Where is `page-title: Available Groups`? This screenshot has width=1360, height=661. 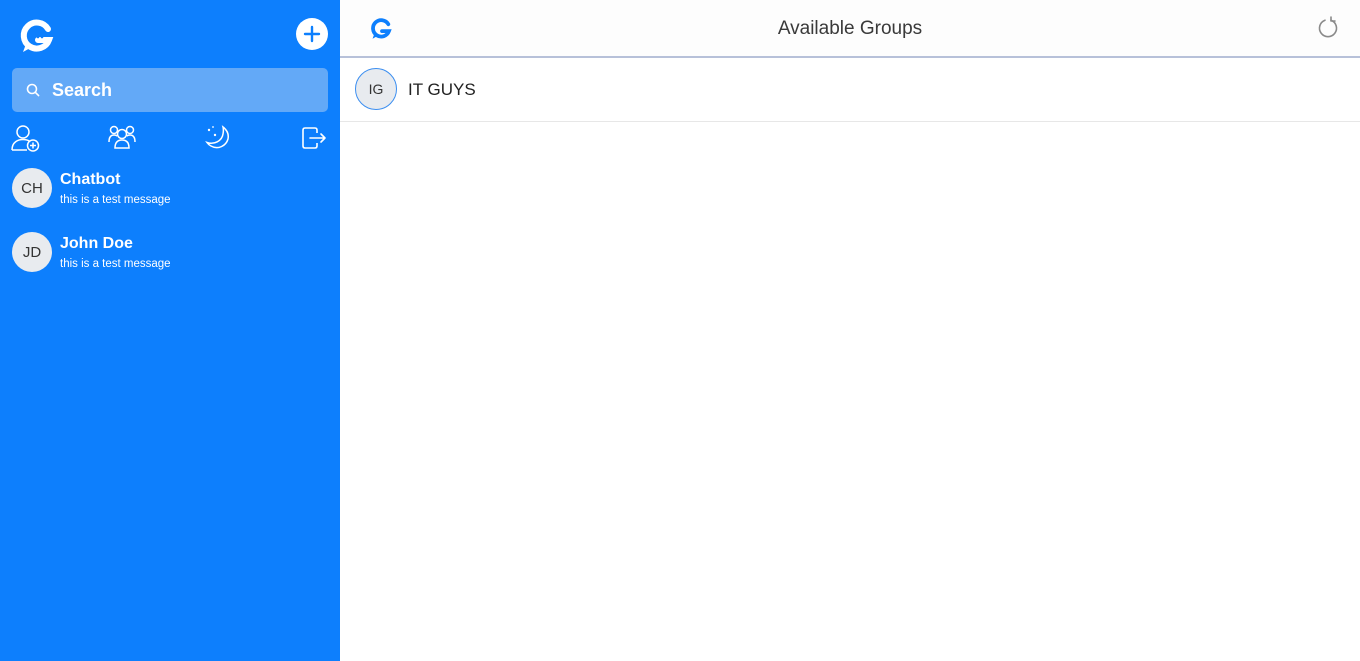 page-title: Available Groups is located at coordinates (850, 28).